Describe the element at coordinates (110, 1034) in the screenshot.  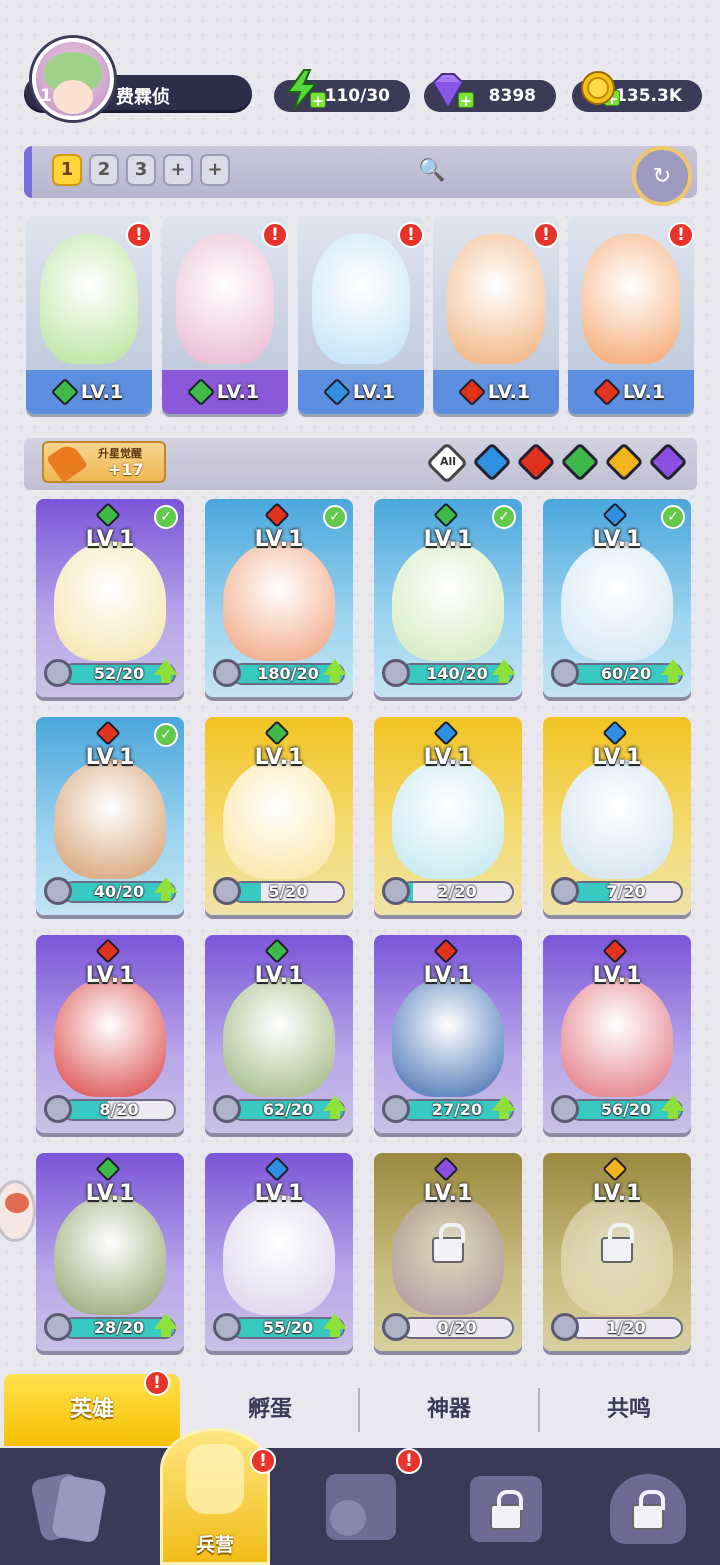
I see `hero-card: LV.1 8/20` at that location.